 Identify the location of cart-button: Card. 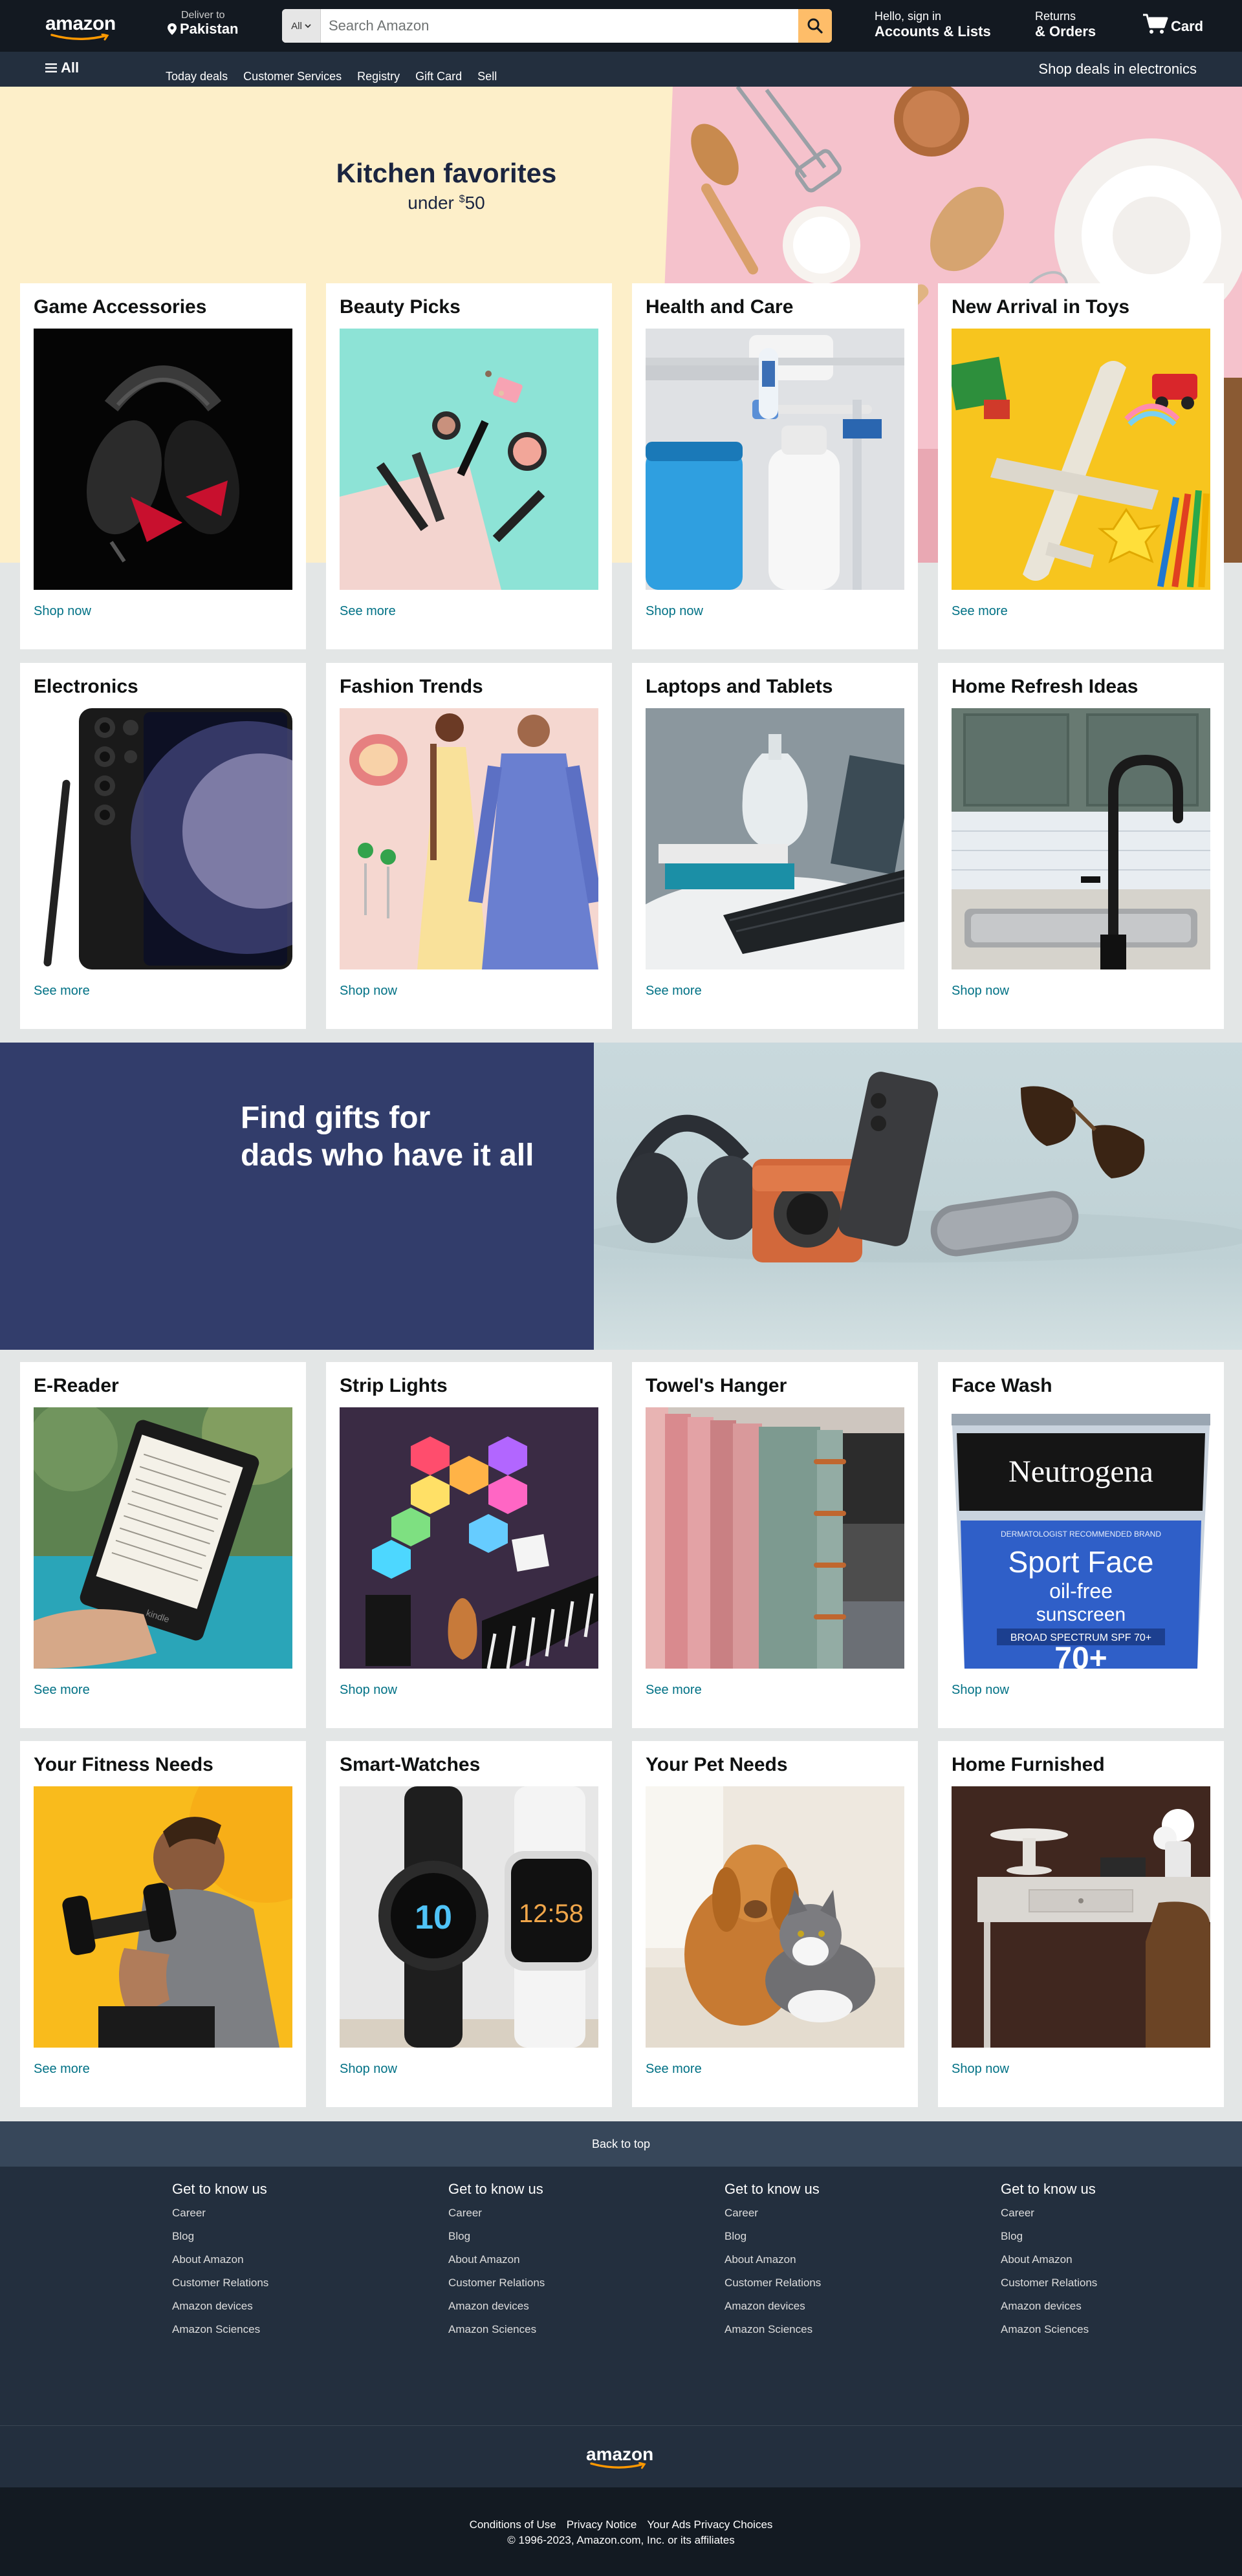
(1172, 24).